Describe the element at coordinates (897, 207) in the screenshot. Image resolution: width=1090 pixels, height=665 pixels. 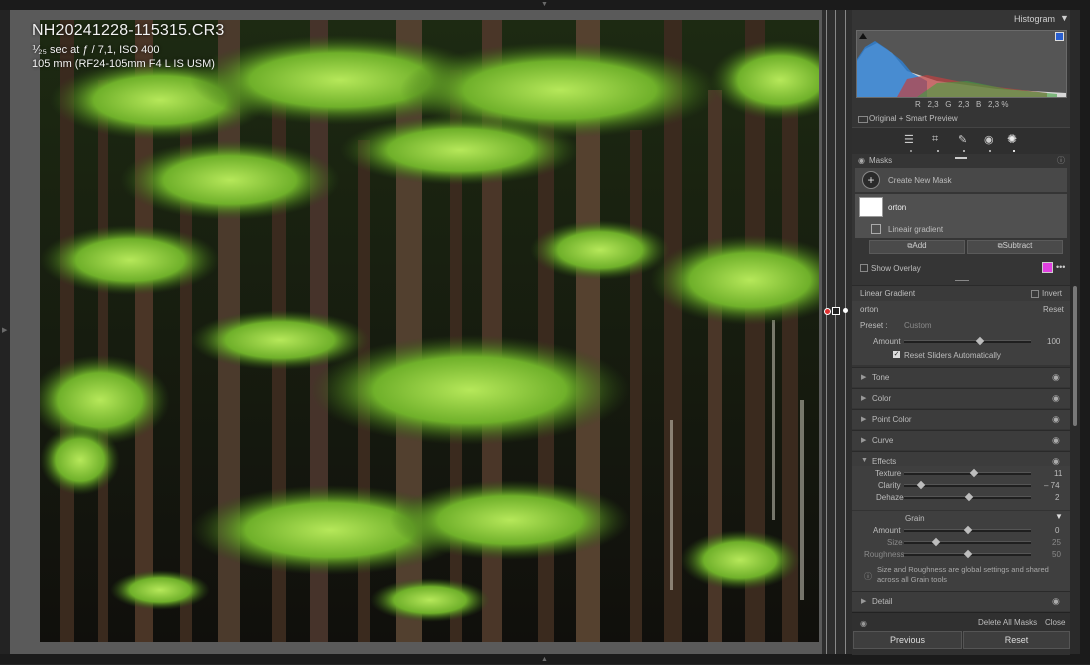
I see `mask-name: orton` at that location.